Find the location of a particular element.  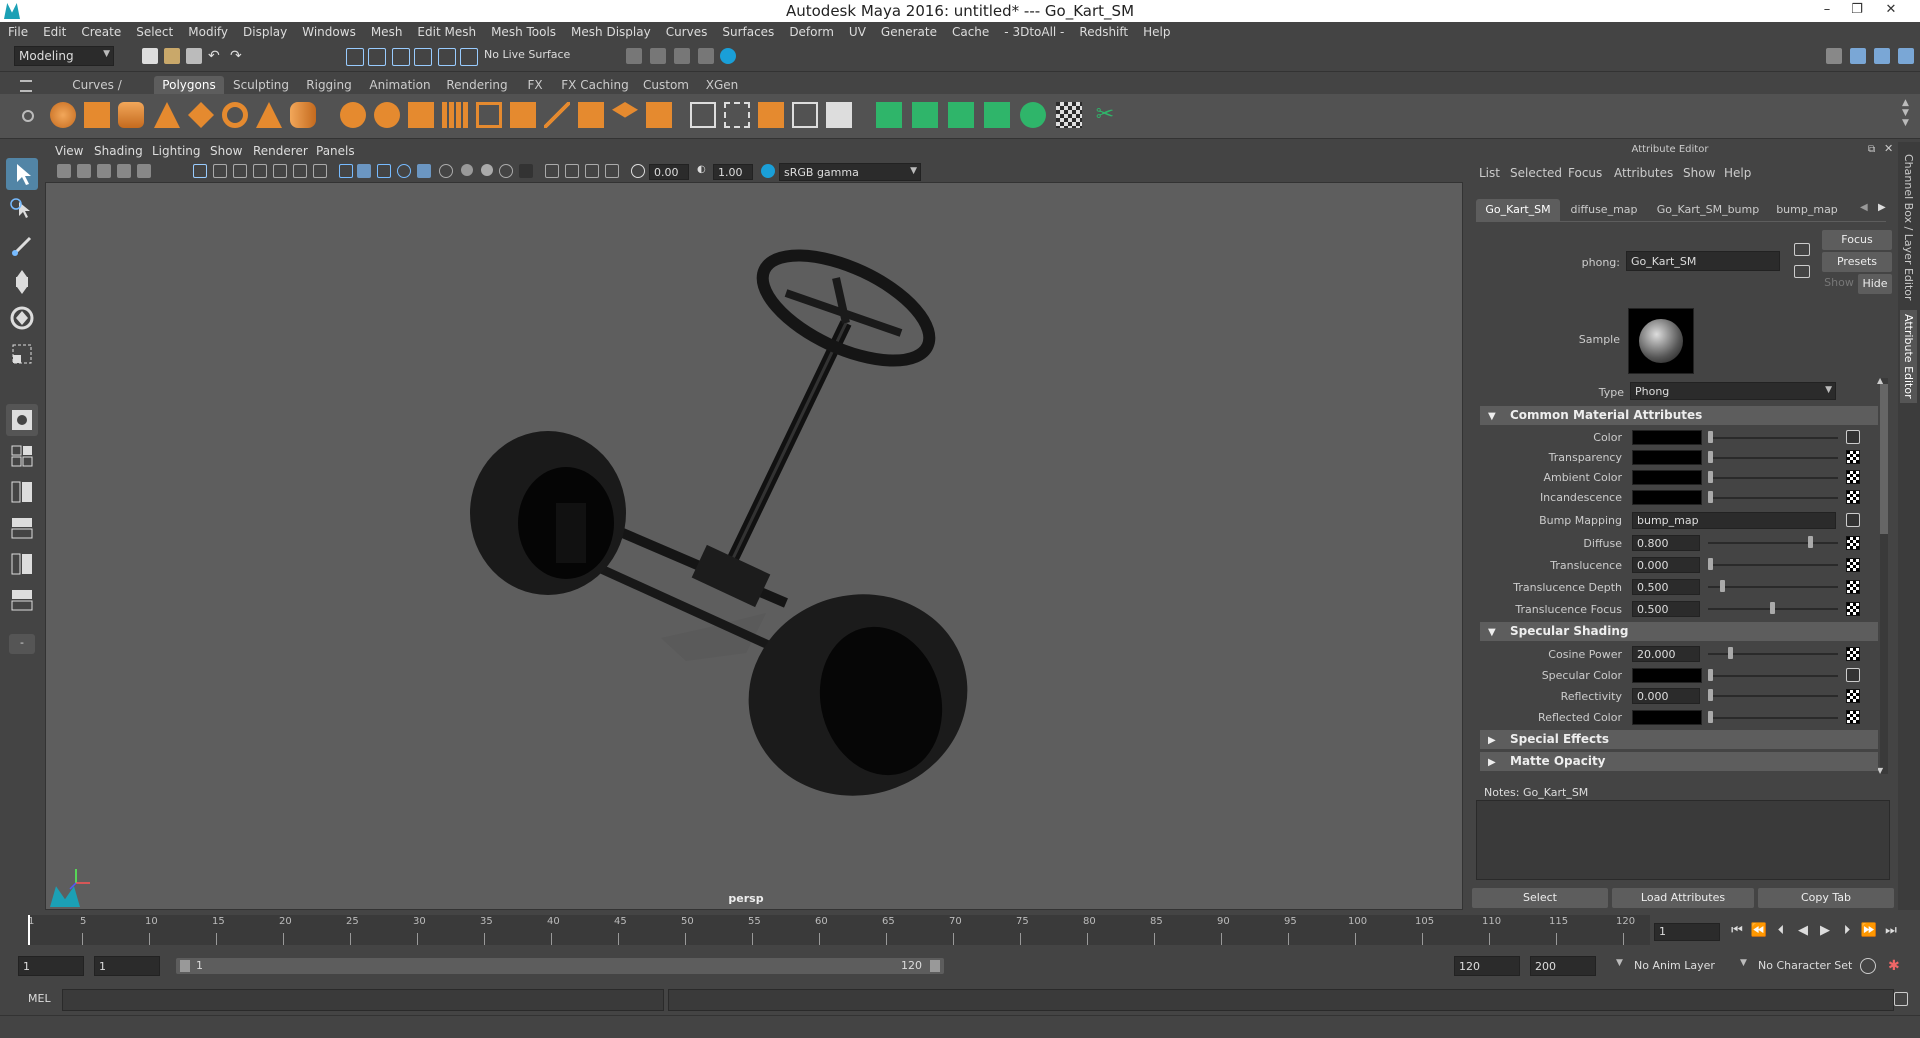

ae-tab-left-arrow-icon: ◀ is located at coordinates (1864, 207).